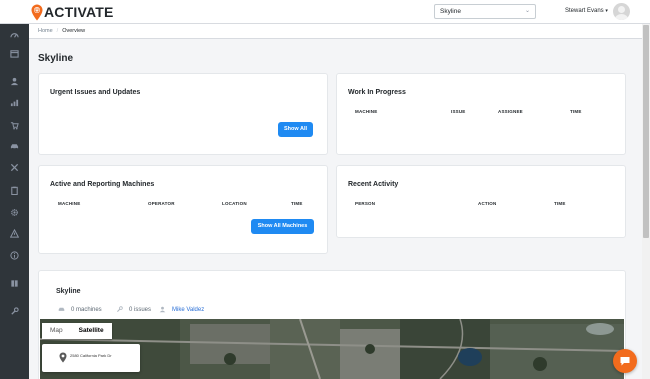  I want to click on map-address: 2580 California Park Dr, so click(91, 355).